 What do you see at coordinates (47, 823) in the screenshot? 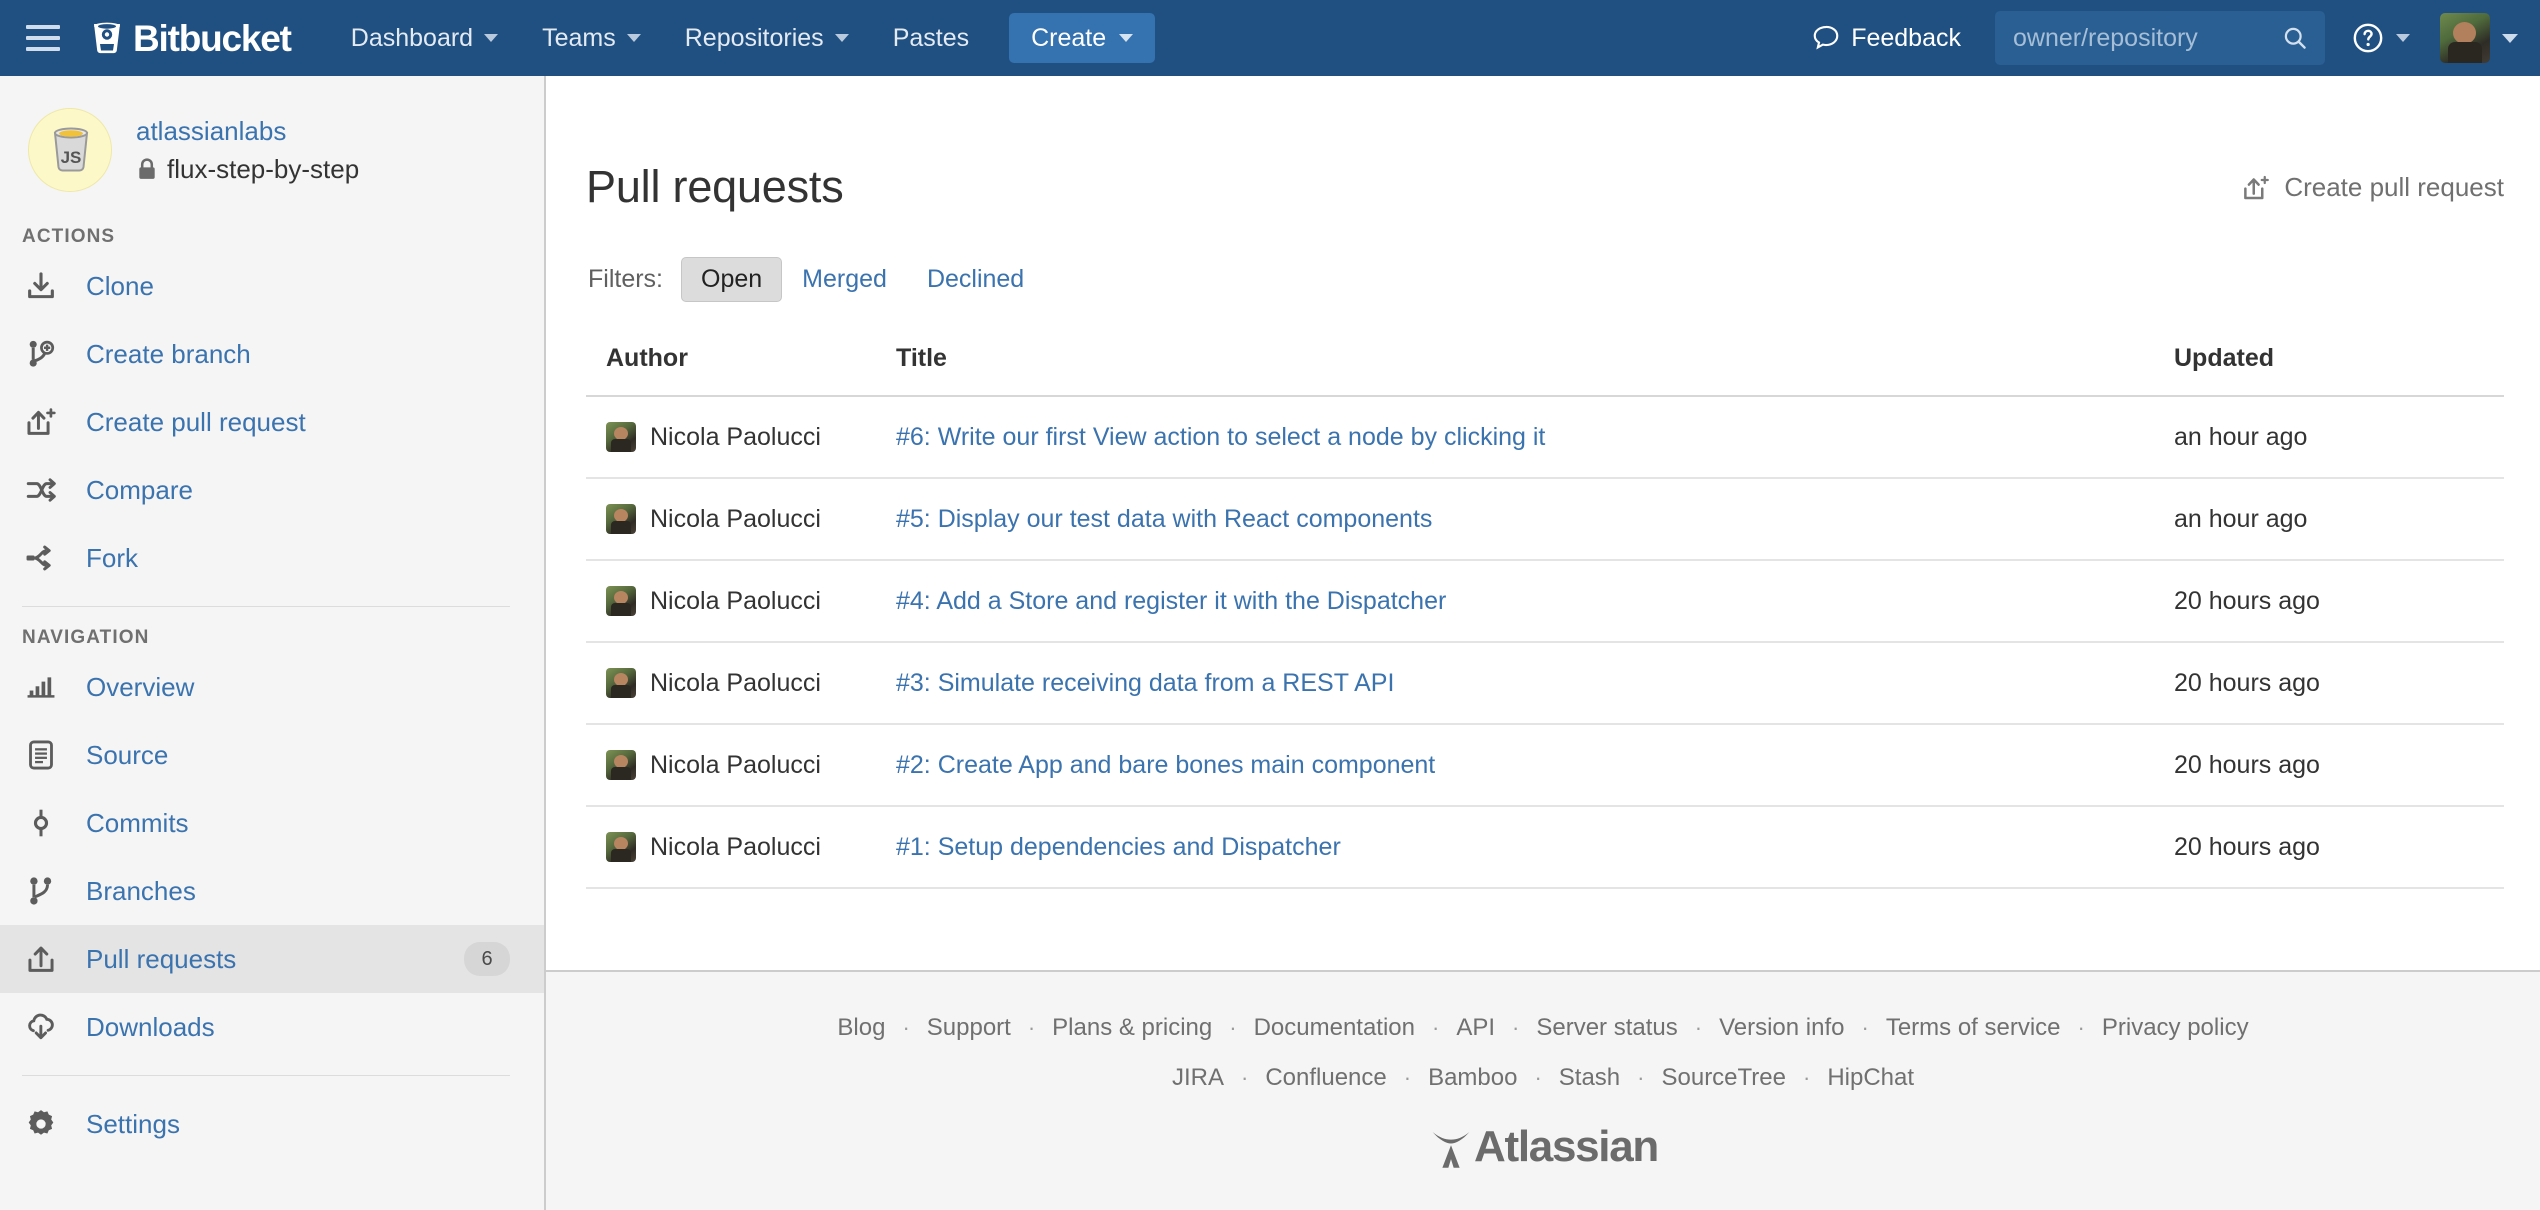
I see `commit-node-icon` at bounding box center [47, 823].